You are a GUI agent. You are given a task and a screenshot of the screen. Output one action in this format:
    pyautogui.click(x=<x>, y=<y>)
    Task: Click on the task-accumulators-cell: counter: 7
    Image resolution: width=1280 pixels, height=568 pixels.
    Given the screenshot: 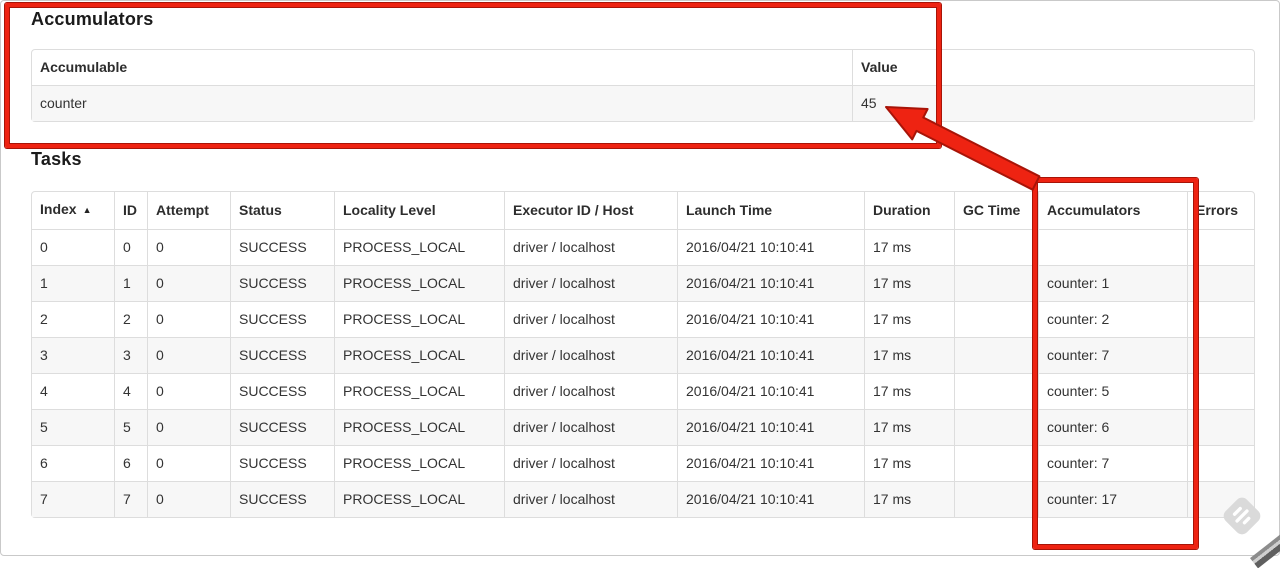 What is the action you would take?
    pyautogui.click(x=1112, y=463)
    